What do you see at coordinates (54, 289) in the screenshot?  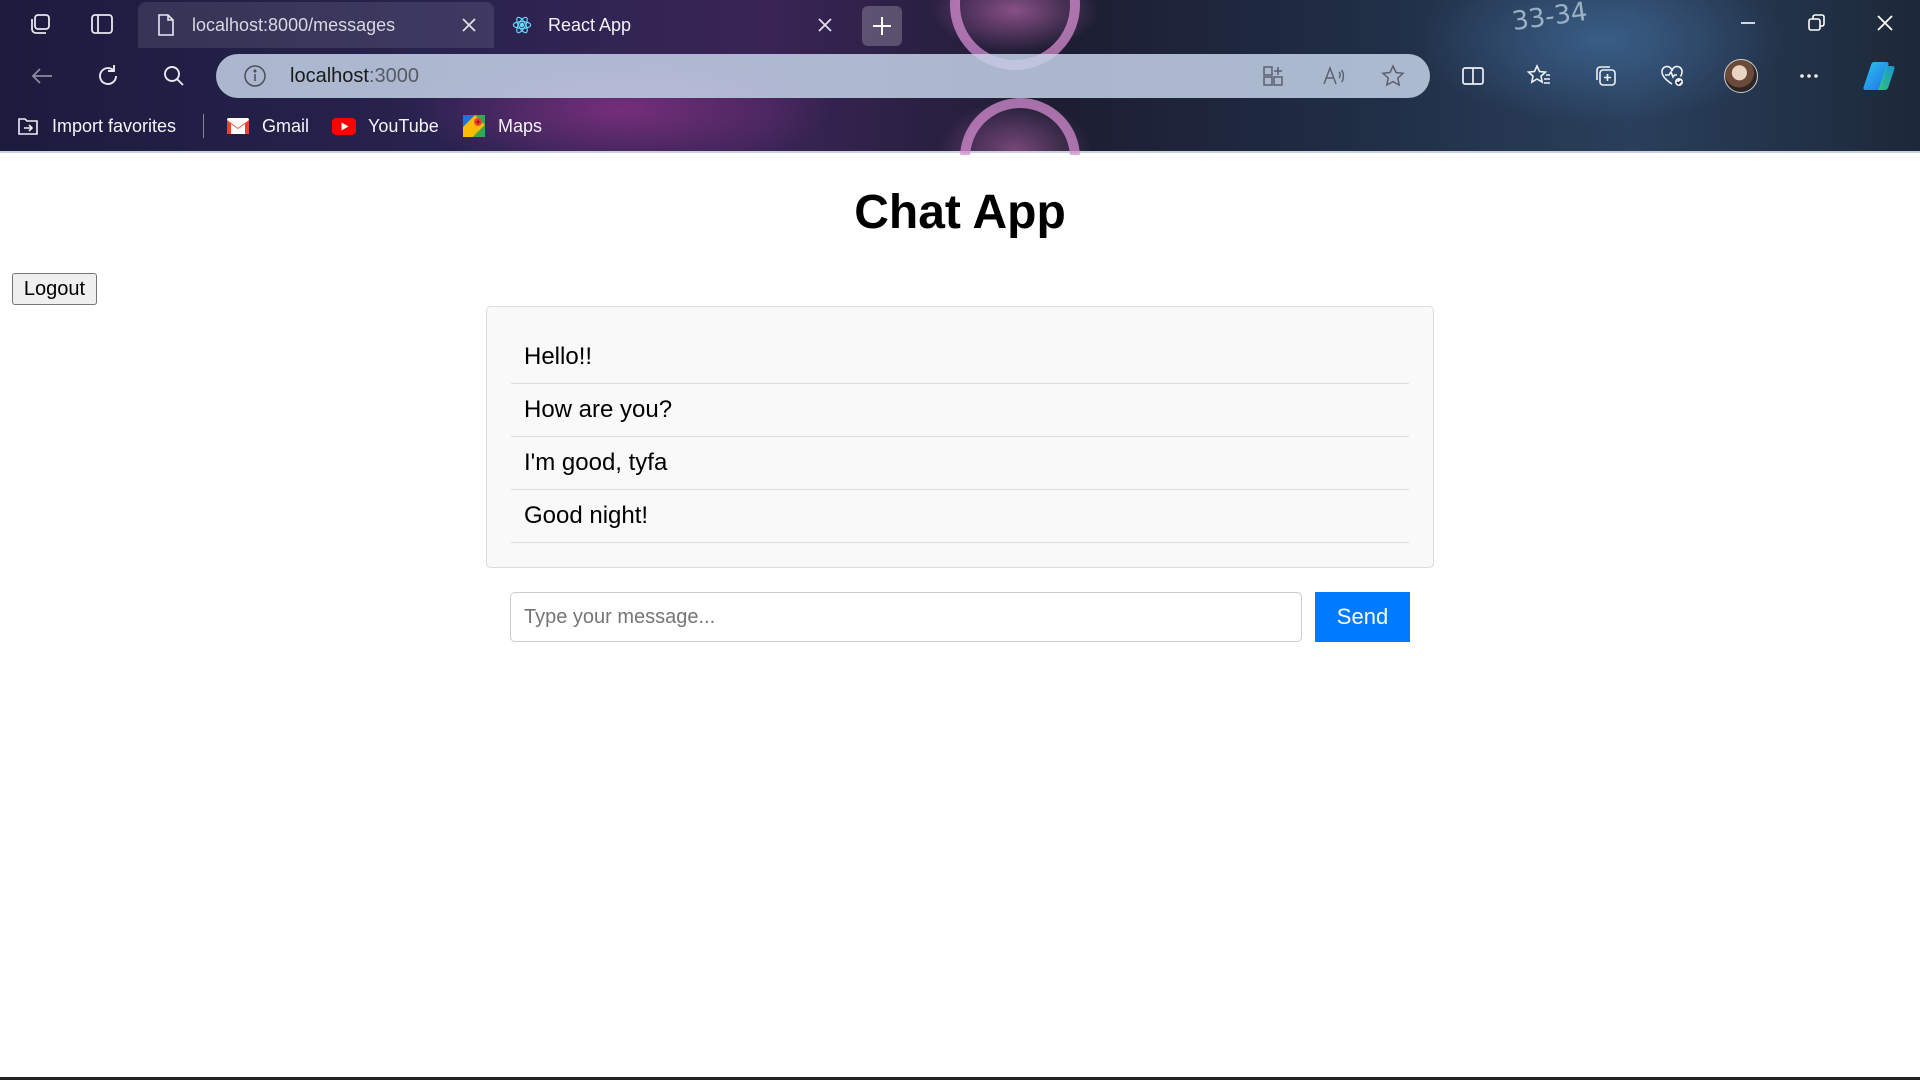 I see `logout-button: Logout` at bounding box center [54, 289].